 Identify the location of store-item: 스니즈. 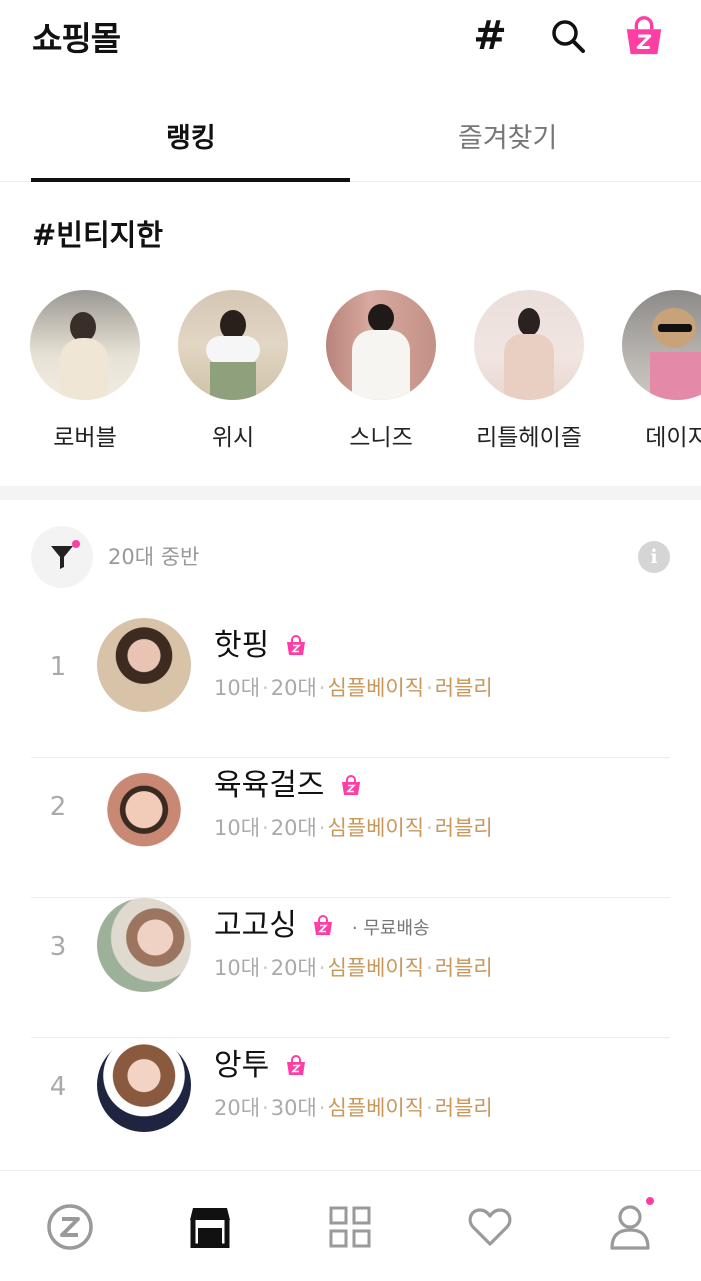
(381, 371).